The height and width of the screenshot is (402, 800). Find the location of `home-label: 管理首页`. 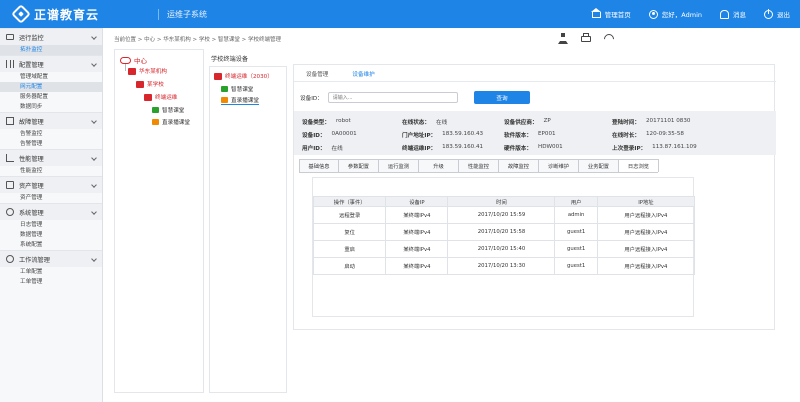

home-label: 管理首页 is located at coordinates (617, 15).